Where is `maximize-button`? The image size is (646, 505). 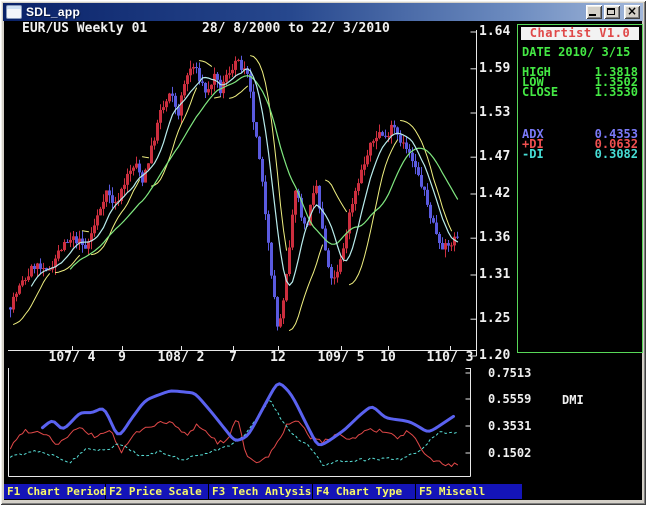 maximize-button is located at coordinates (612, 12).